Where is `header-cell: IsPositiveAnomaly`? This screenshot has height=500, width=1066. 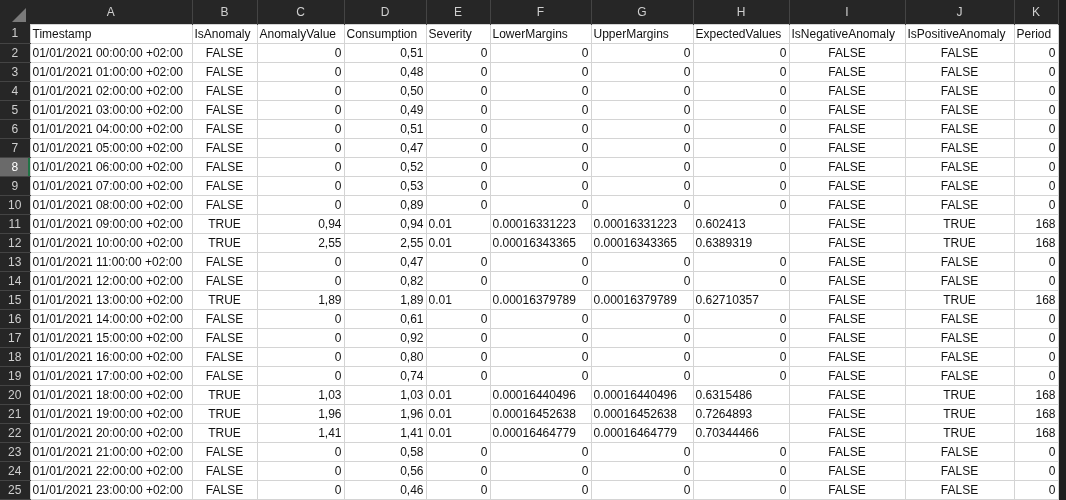 header-cell: IsPositiveAnomaly is located at coordinates (959, 33).